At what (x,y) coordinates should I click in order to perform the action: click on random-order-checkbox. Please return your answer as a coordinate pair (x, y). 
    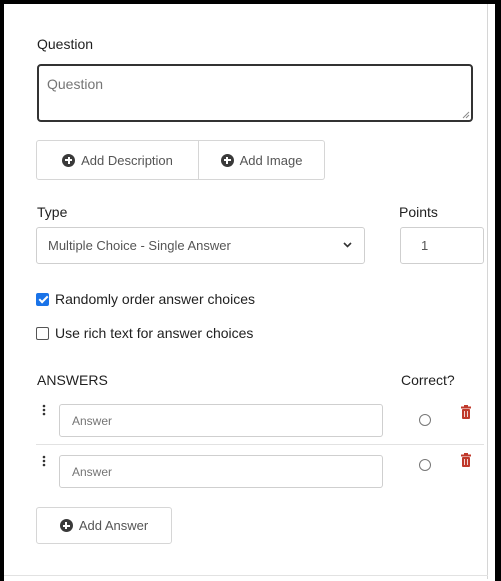
    Looking at the image, I should click on (42, 299).